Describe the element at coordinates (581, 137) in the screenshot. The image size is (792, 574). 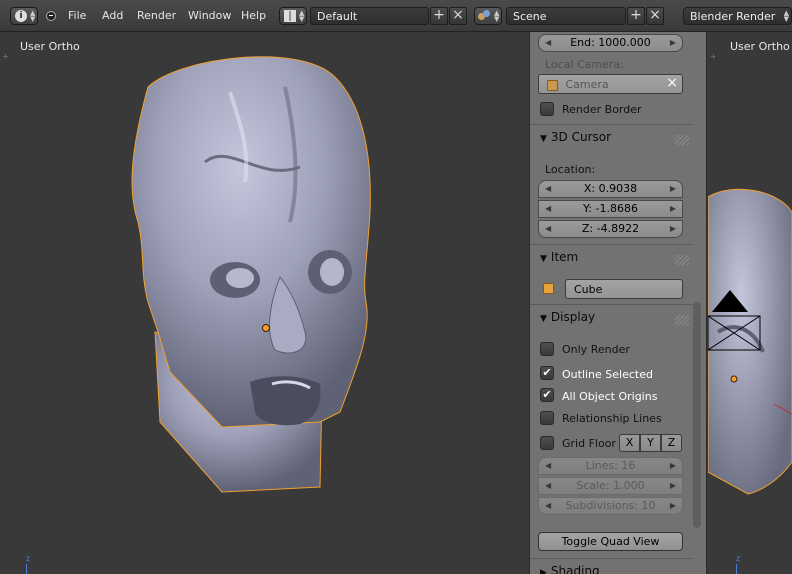
I see `panel-title: 3D Cursor` at that location.